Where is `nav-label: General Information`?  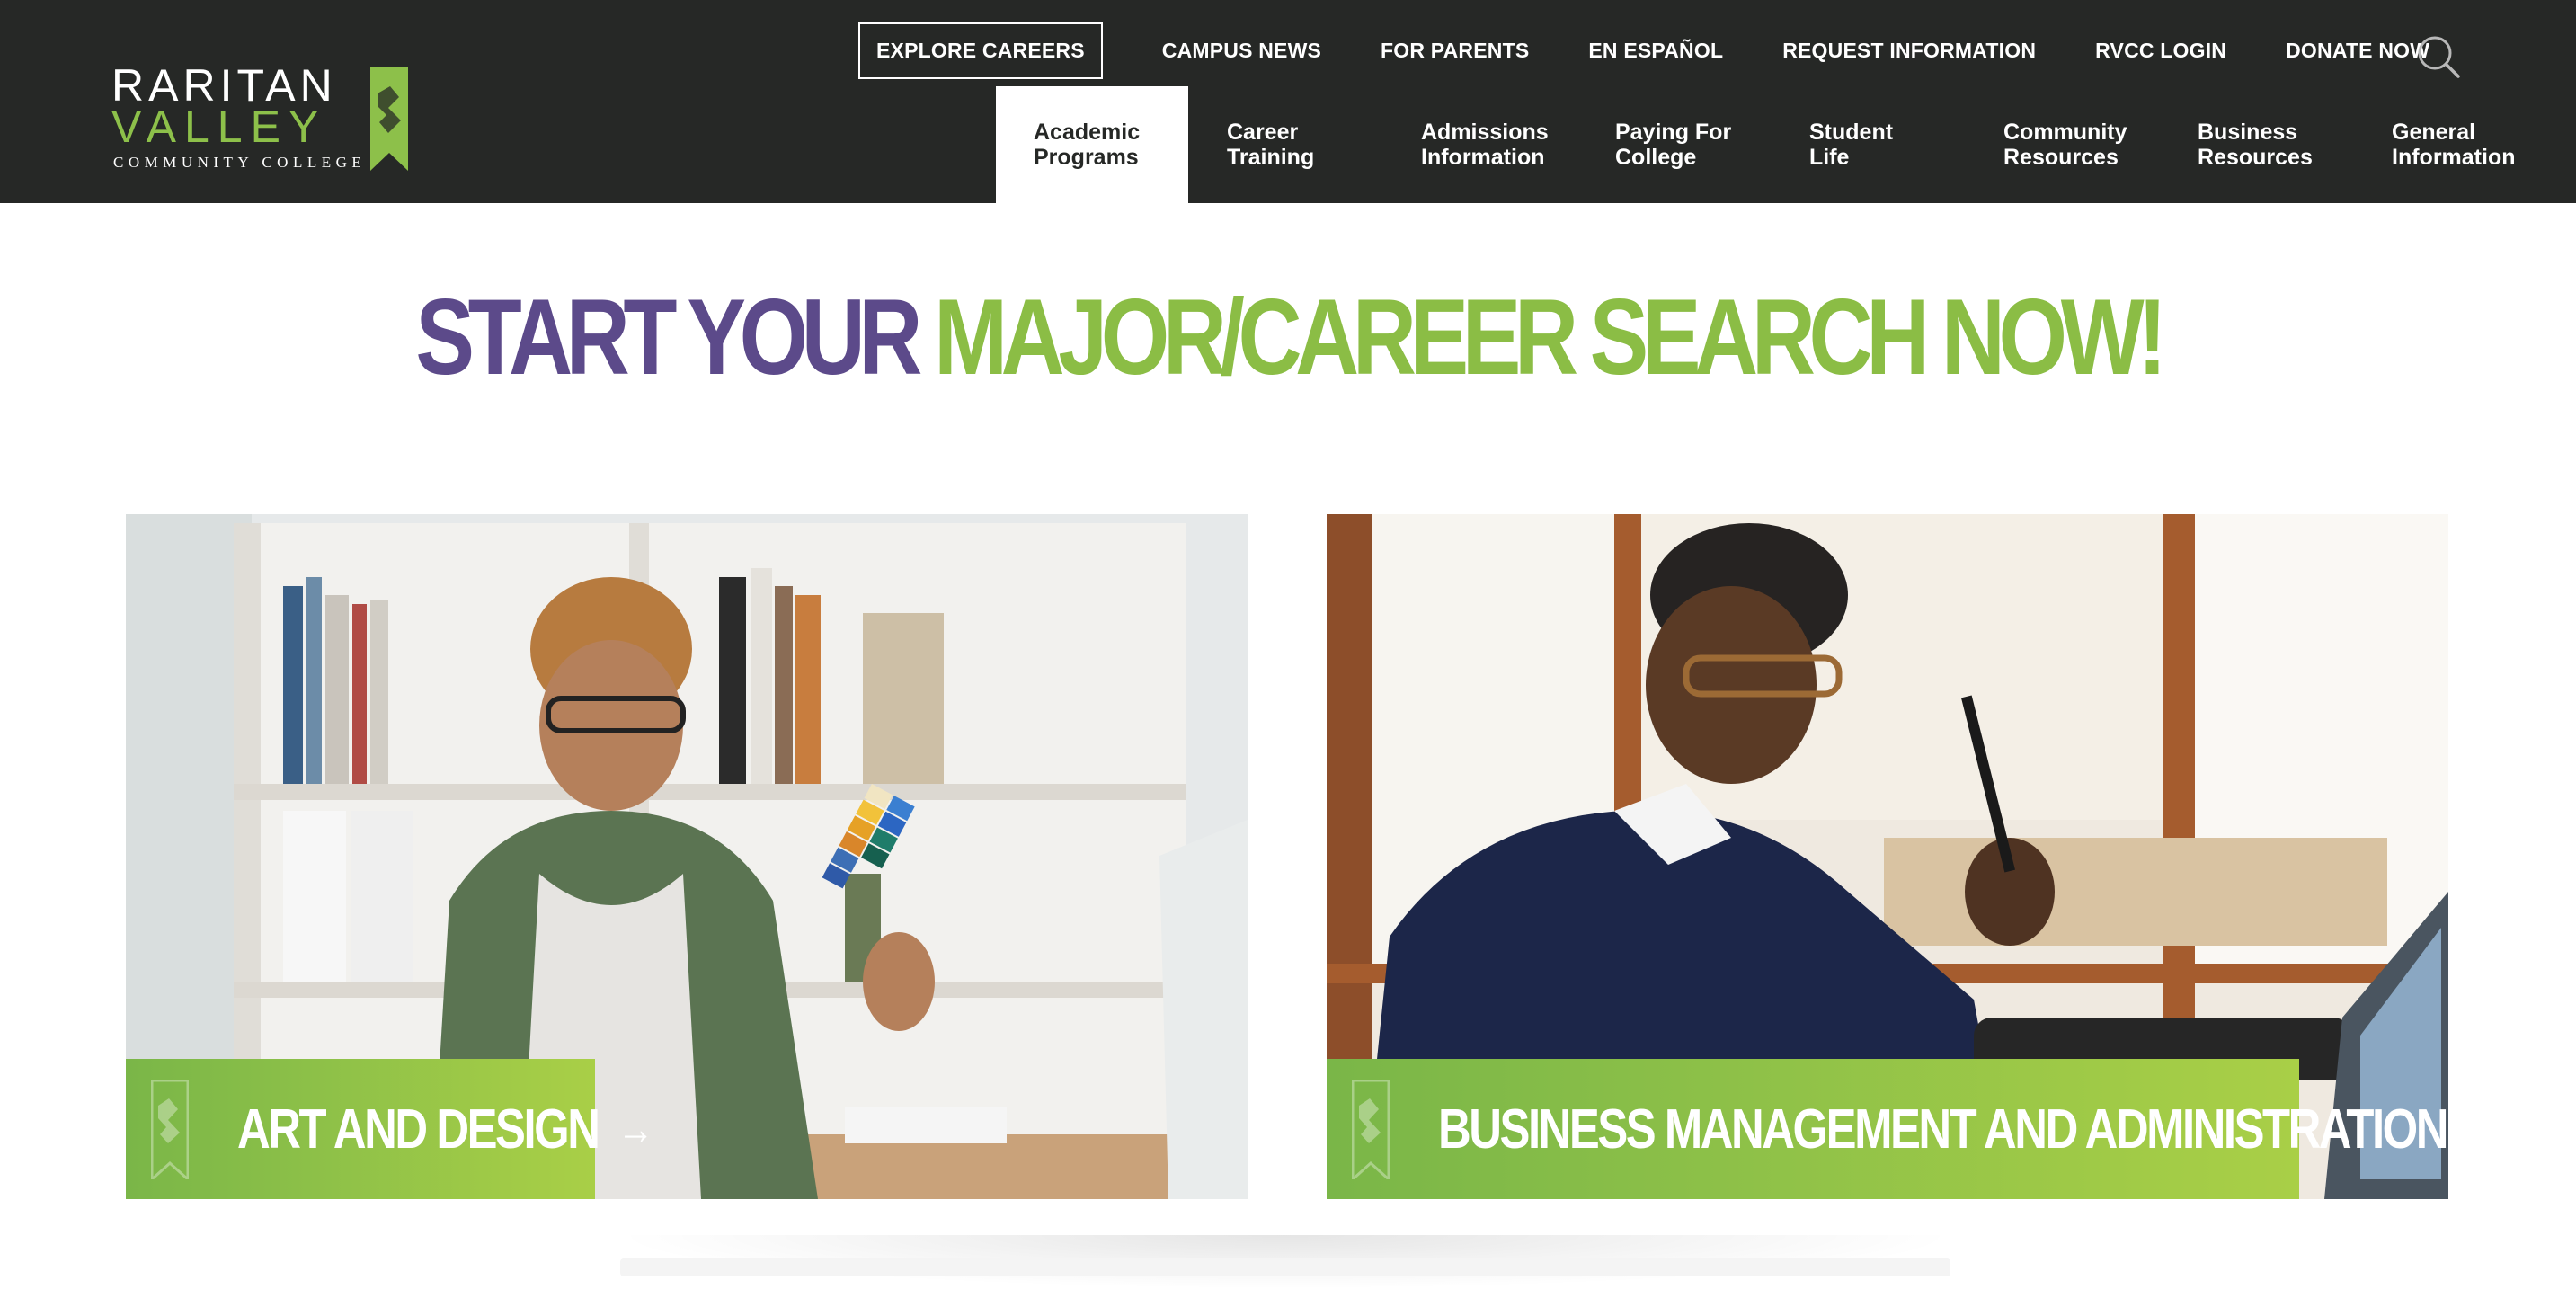
nav-label: General Information is located at coordinates (2454, 145).